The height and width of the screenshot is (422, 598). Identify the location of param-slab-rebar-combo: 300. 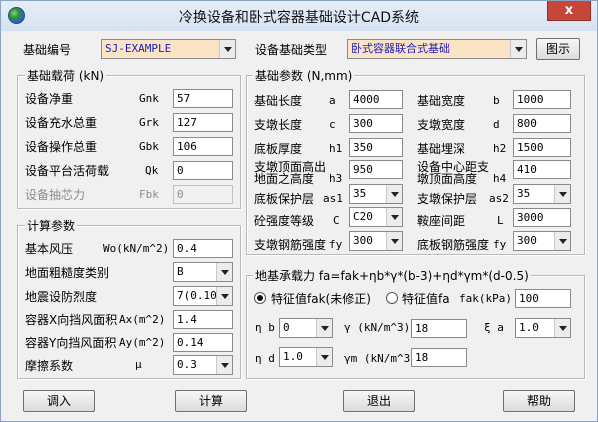
(542, 241).